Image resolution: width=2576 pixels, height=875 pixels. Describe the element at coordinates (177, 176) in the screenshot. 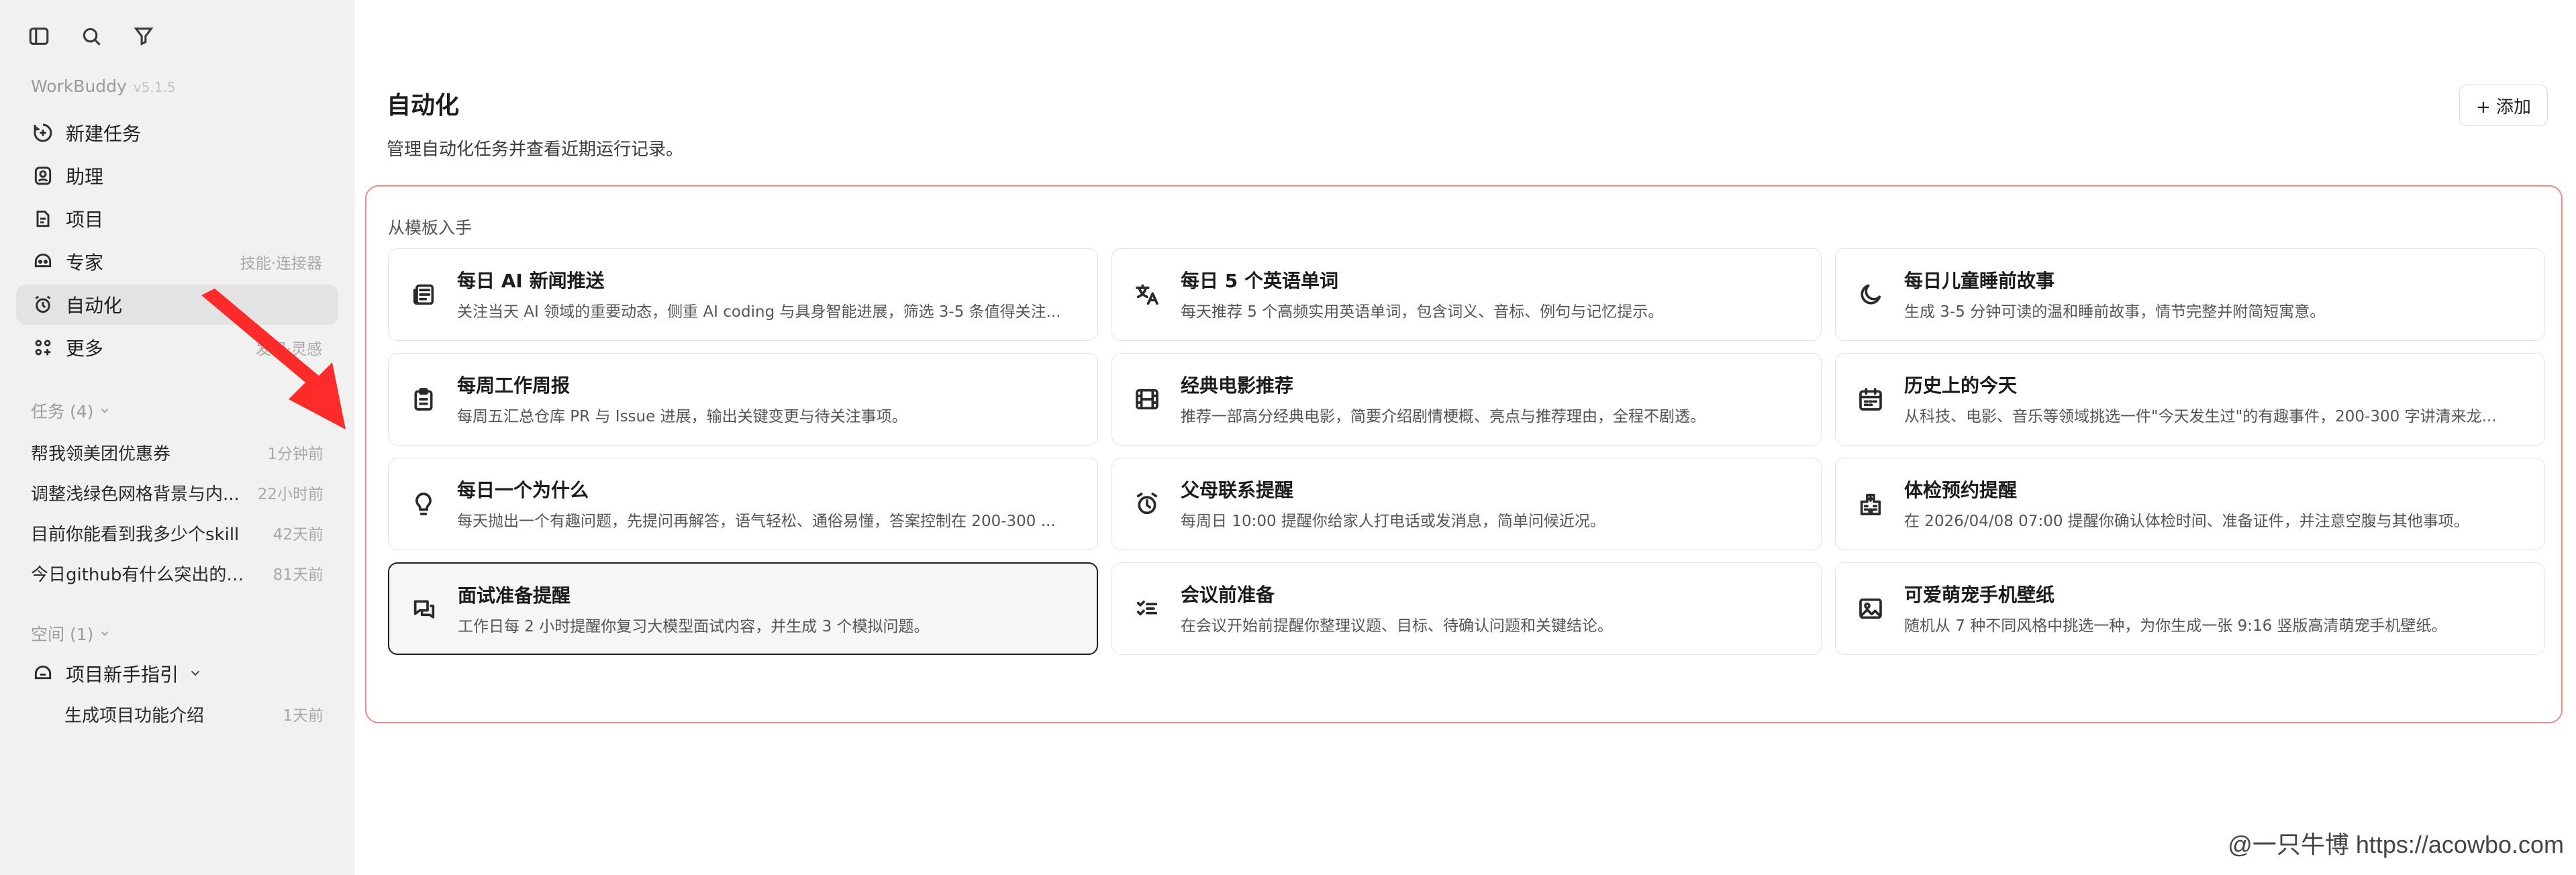

I see `nav-assistant: 助理` at that location.